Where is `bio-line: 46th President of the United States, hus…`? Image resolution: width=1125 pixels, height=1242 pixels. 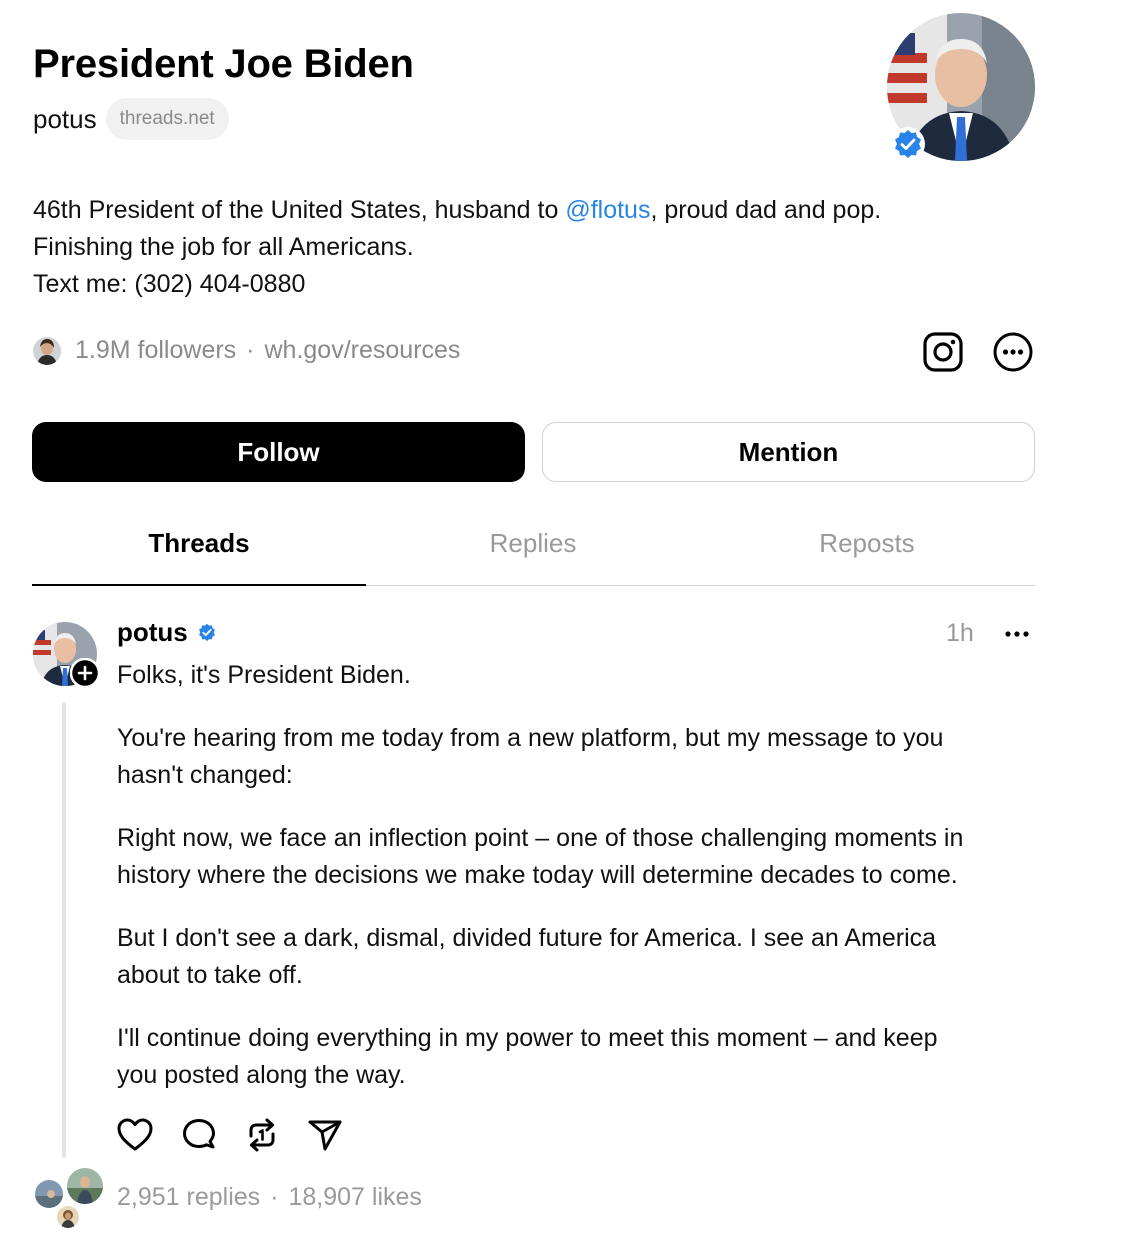
bio-line: 46th President of the United States, hus… is located at coordinates (457, 210).